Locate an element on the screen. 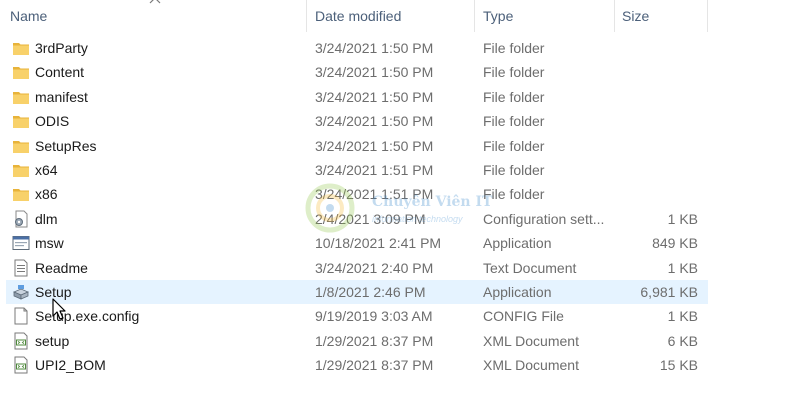 The width and height of the screenshot is (800, 413). file-name: manifest is located at coordinates (61, 96).